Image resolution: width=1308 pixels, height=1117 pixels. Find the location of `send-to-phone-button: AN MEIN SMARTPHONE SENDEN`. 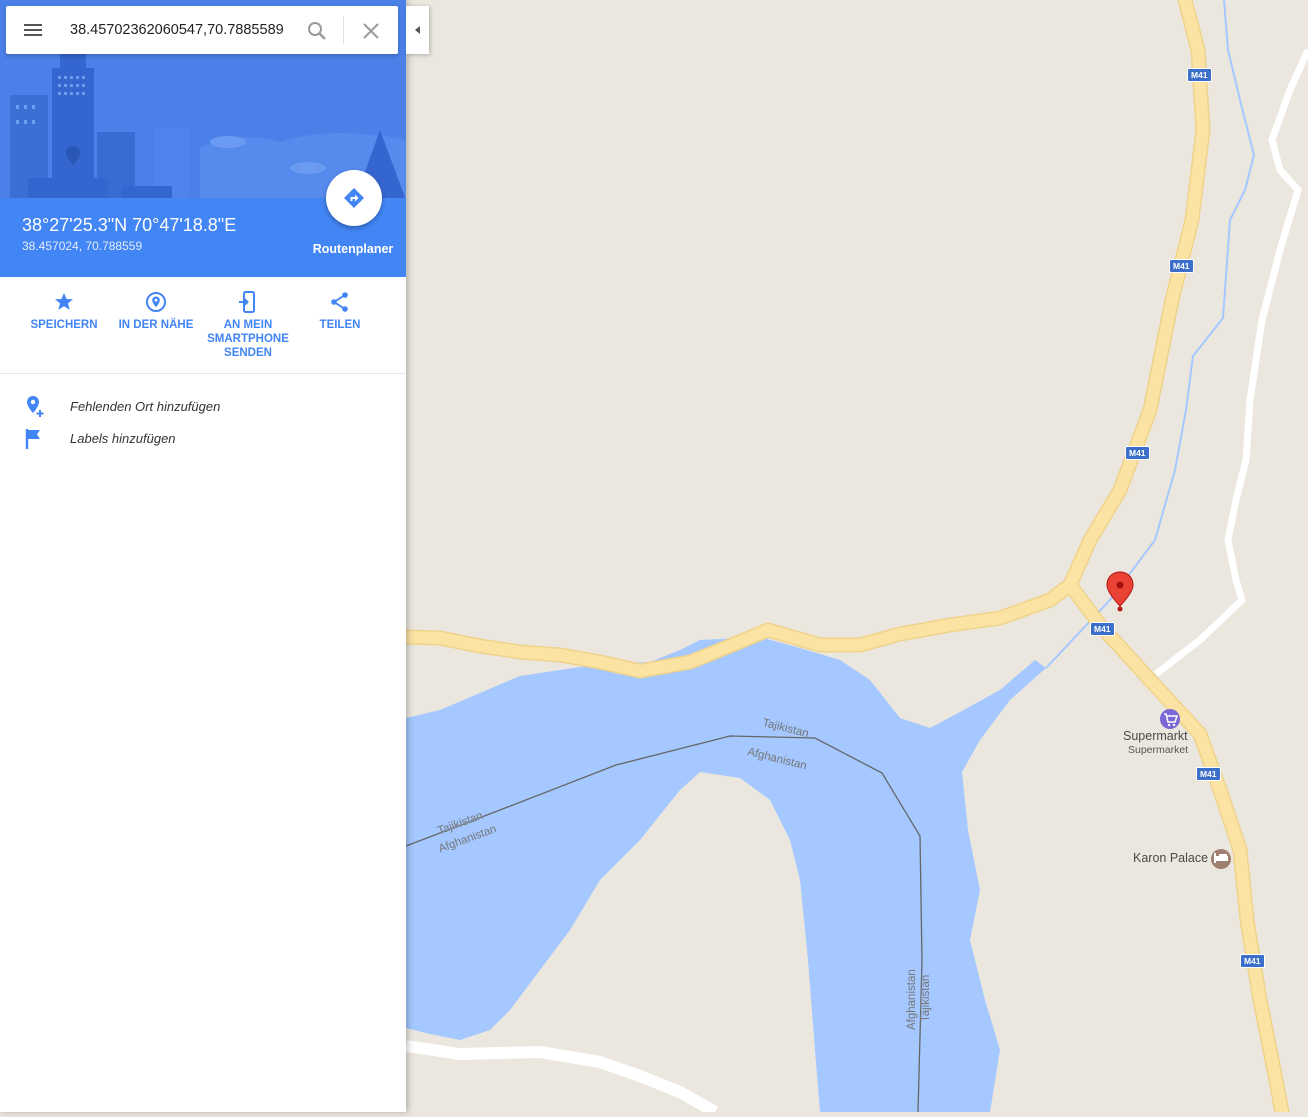

send-to-phone-button: AN MEIN SMARTPHONE SENDEN is located at coordinates (248, 325).